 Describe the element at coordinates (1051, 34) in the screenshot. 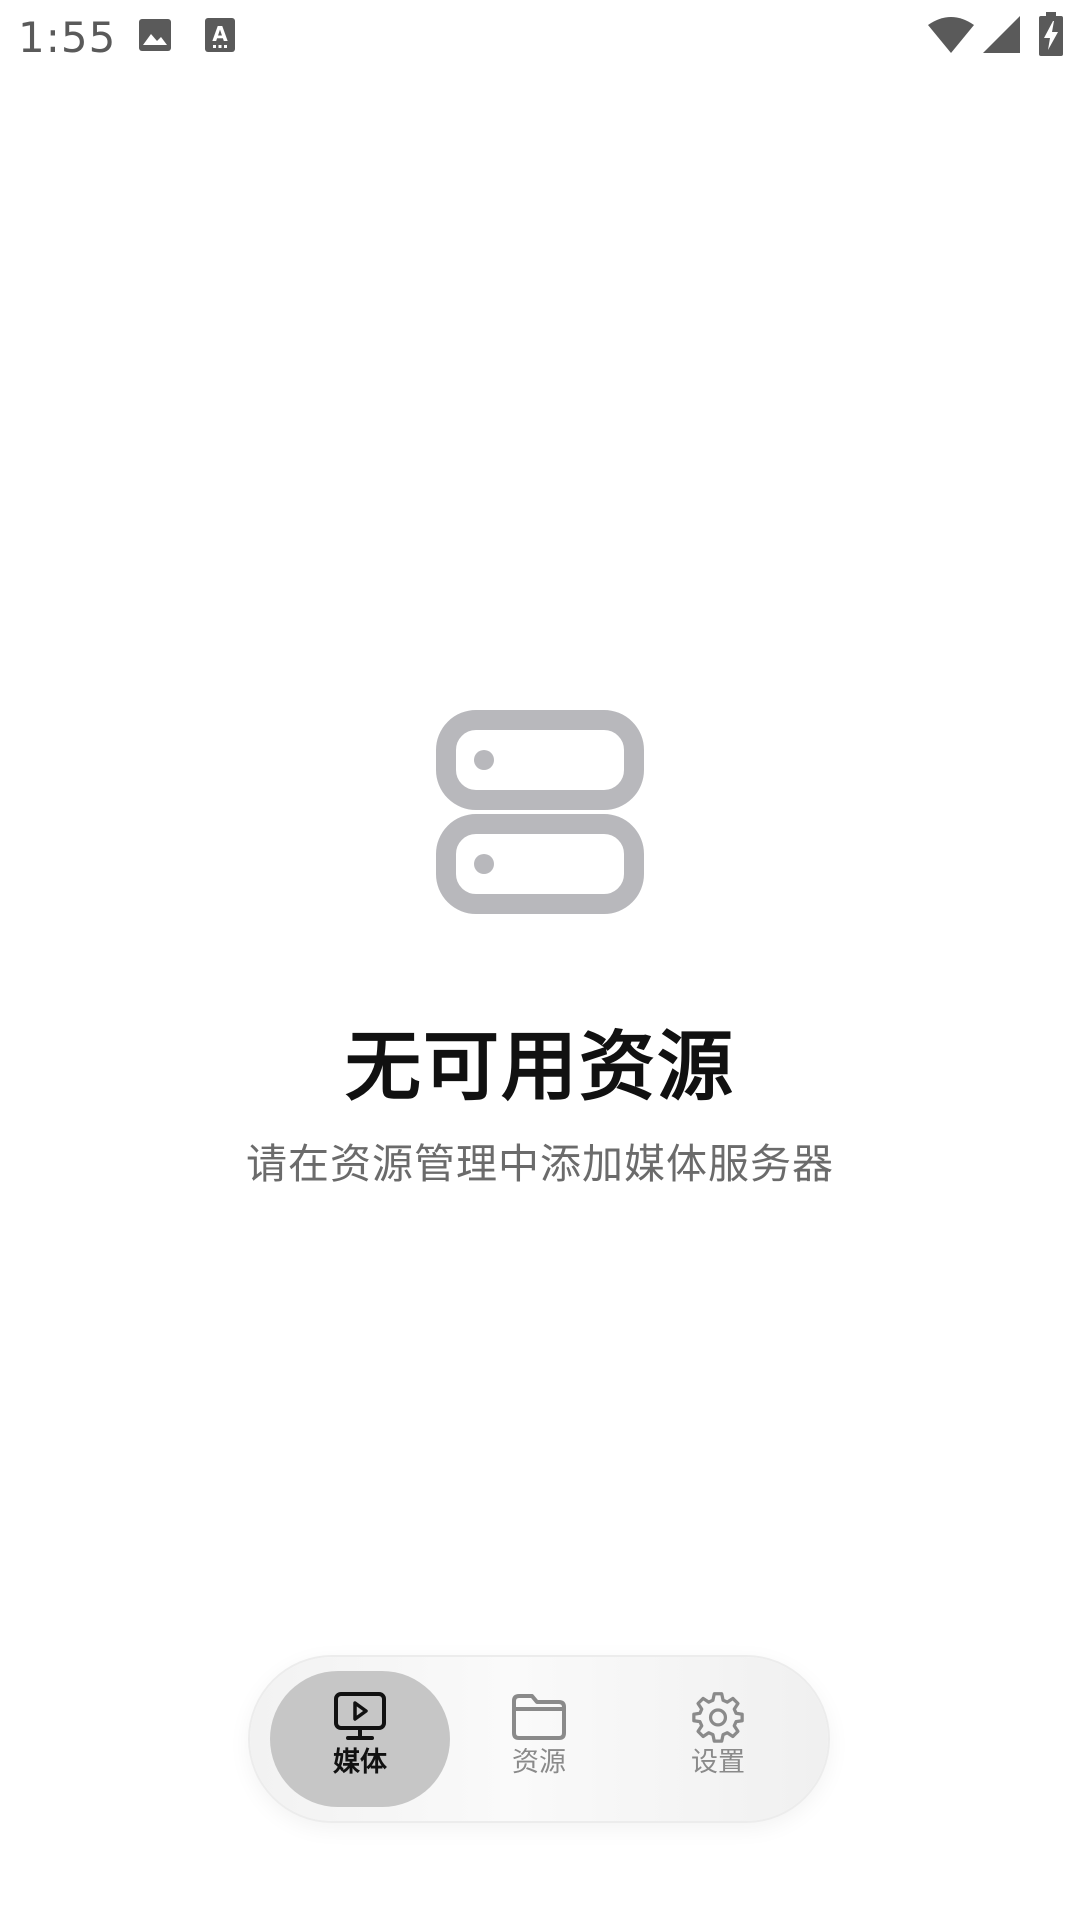

I see `battery-charging-icon` at that location.